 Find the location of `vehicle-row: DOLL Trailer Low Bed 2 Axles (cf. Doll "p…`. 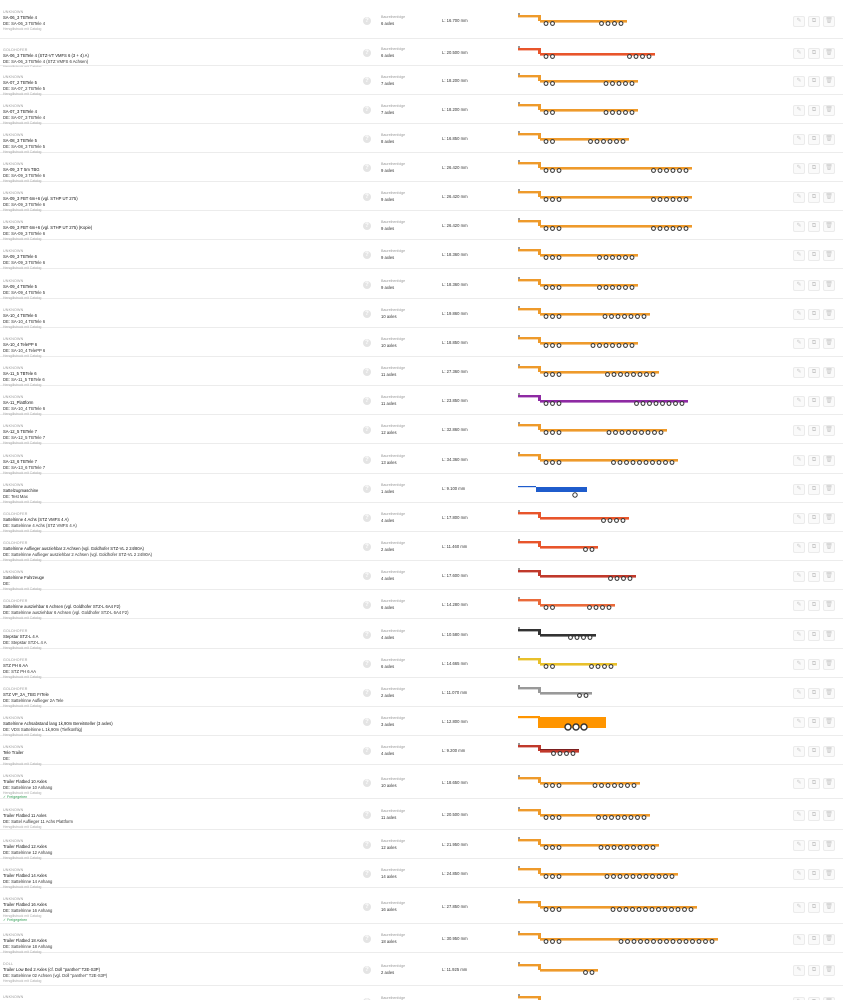

vehicle-row: DOLL Trailer Low Bed 2 Axles (cf. Doll "p… is located at coordinates (421, 970).